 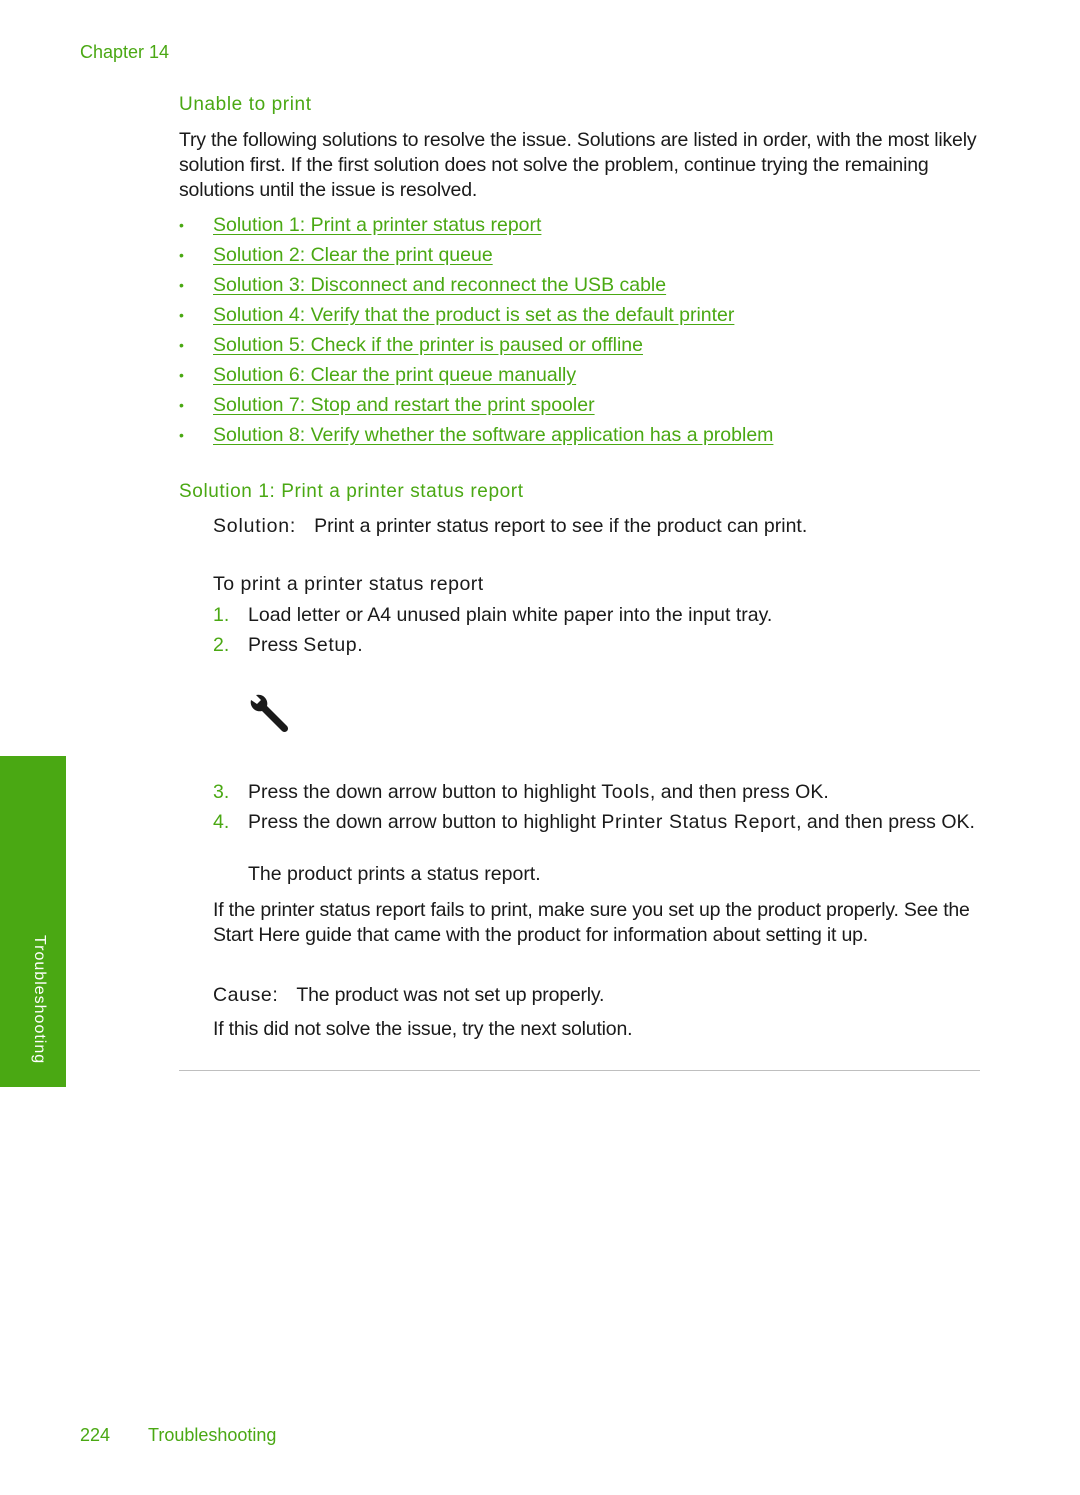 What do you see at coordinates (276, 645) in the screenshot?
I see `step-text-pre: Press` at bounding box center [276, 645].